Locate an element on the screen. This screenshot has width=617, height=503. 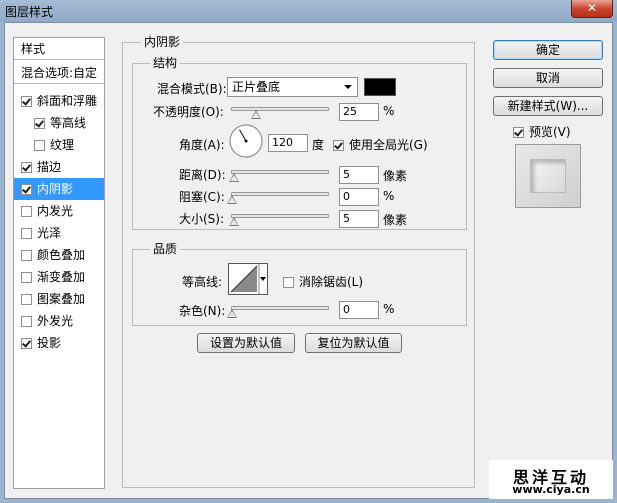
structure-title: 结构 is located at coordinates (165, 63).